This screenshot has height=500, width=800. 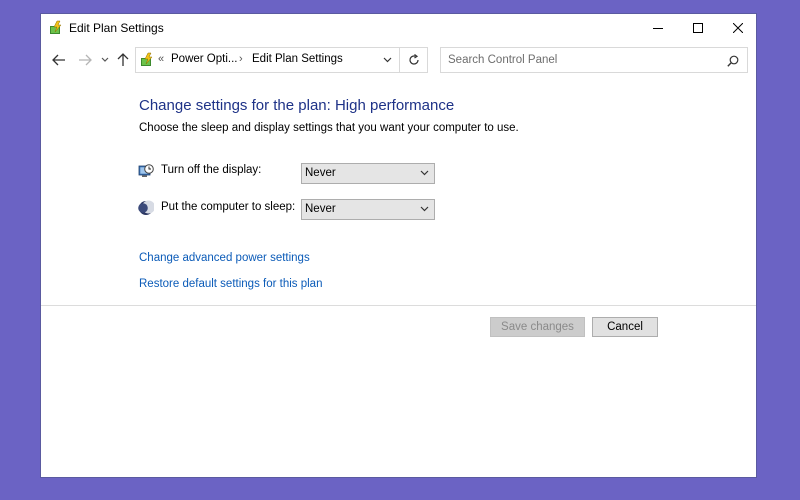 What do you see at coordinates (320, 173) in the screenshot?
I see `display-timeout-value: Never` at bounding box center [320, 173].